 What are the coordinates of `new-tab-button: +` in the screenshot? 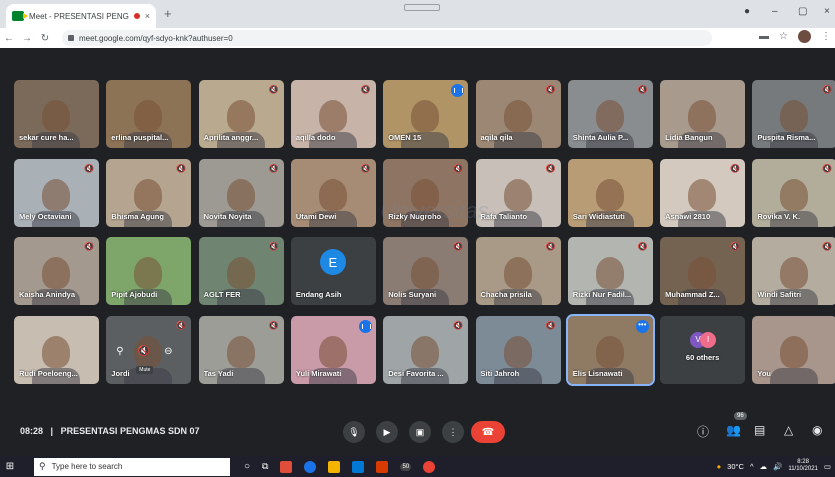 It's located at (168, 13).